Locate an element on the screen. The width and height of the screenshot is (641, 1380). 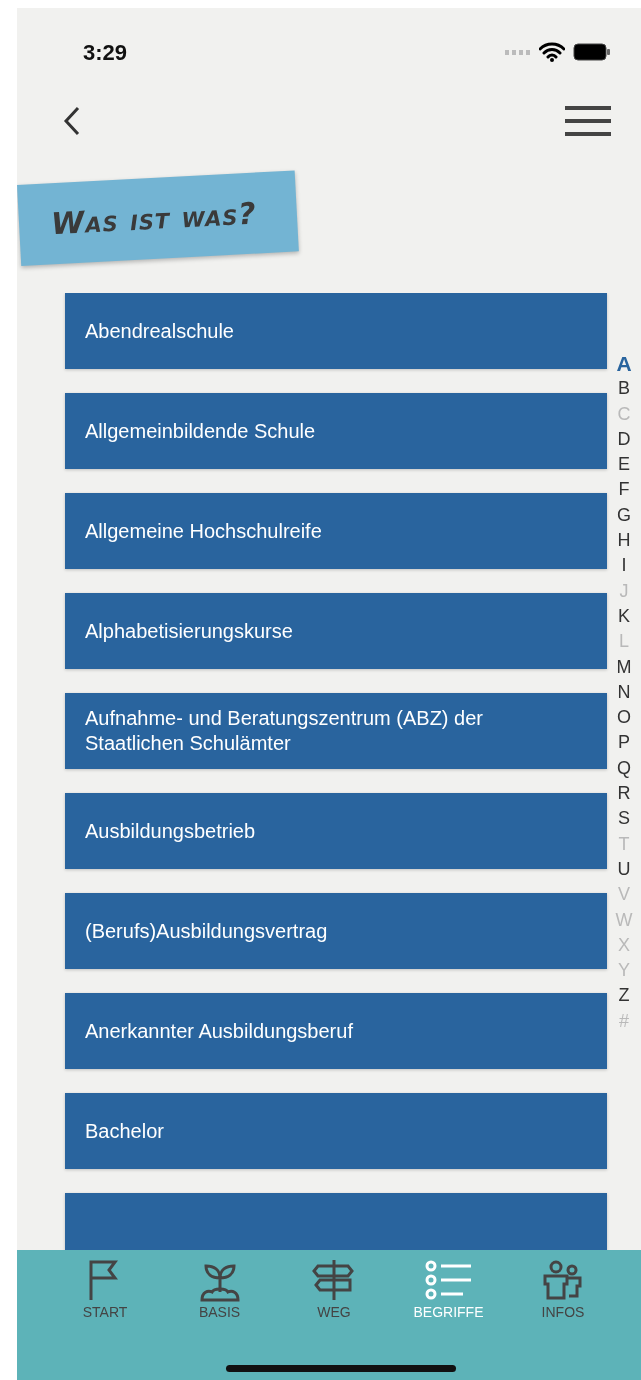
tab-bar-item: BASIS is located at coordinates (219, 1290).